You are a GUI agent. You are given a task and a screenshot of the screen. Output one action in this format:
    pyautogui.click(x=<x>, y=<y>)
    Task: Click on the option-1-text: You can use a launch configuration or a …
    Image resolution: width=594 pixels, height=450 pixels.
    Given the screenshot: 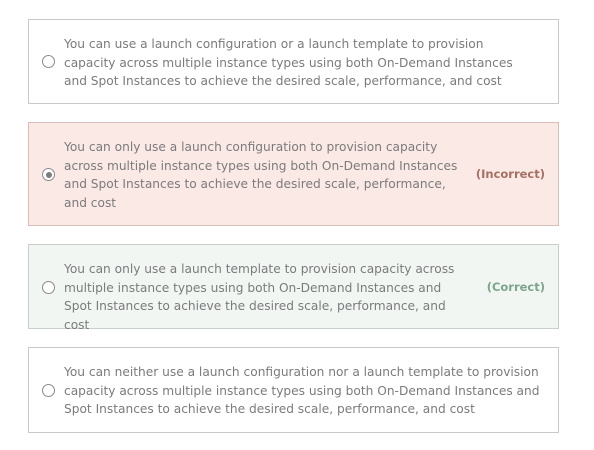 What is the action you would take?
    pyautogui.click(x=288, y=63)
    